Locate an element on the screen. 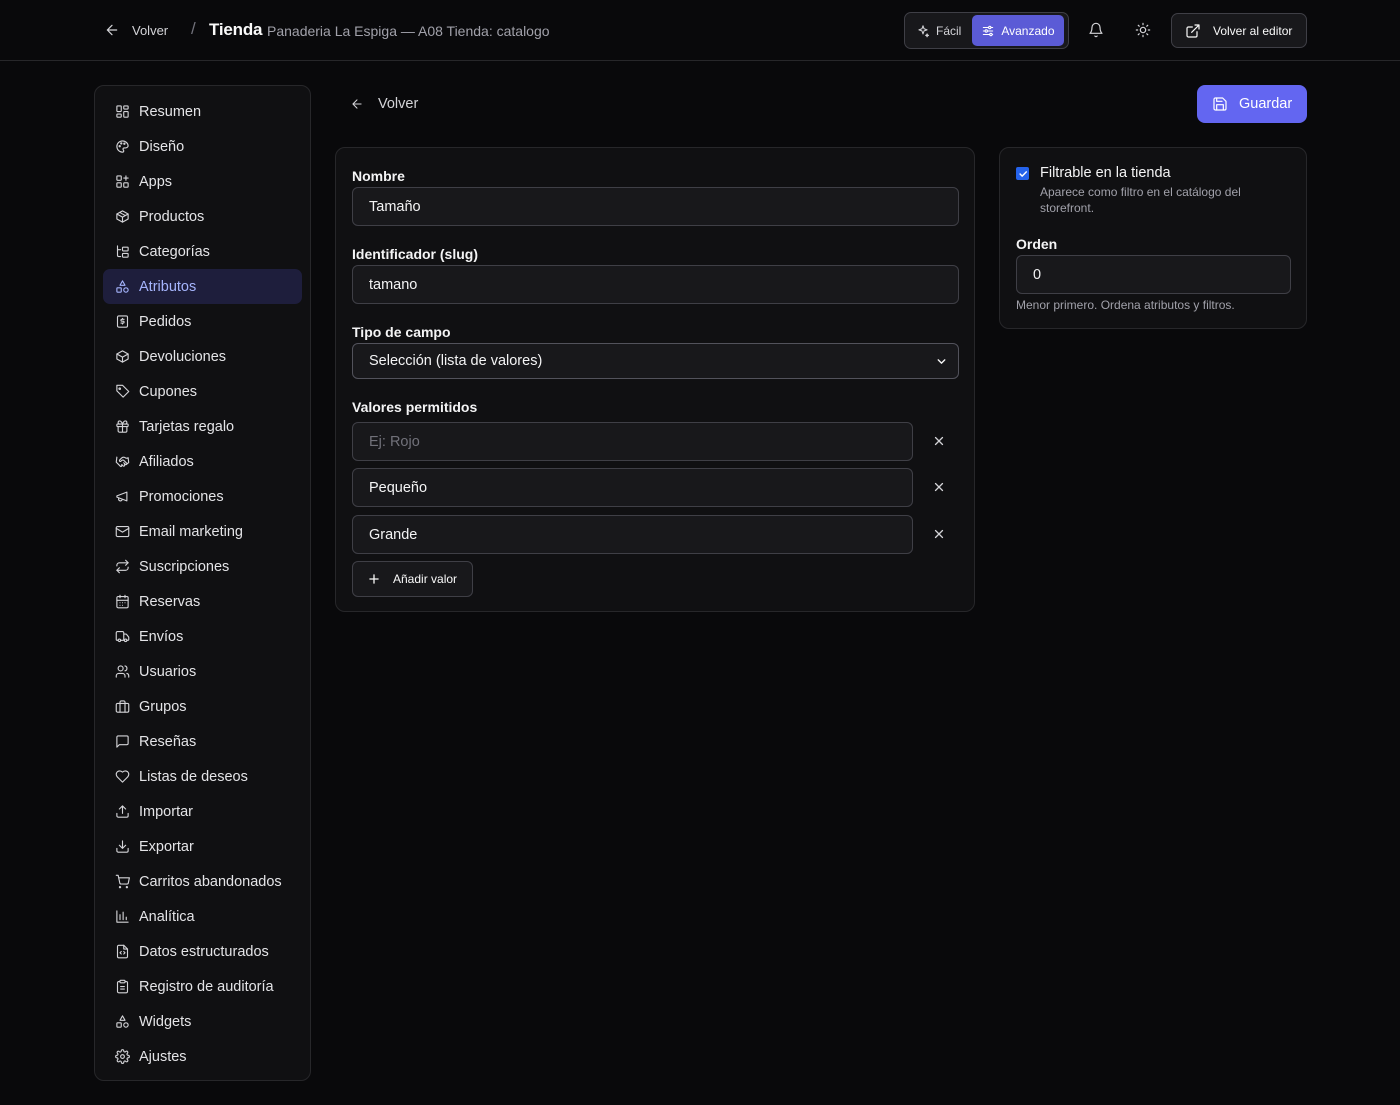 This screenshot has height=1105, width=1400. sidebar-item-label: Envíos is located at coordinates (161, 636).